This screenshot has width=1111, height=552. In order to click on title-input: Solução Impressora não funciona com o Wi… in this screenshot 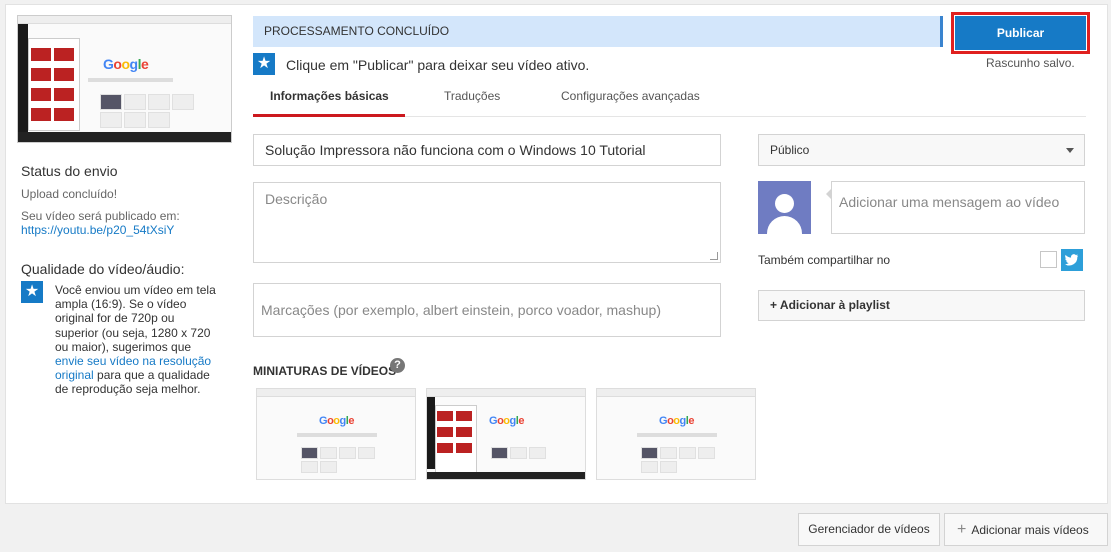, I will do `click(487, 150)`.